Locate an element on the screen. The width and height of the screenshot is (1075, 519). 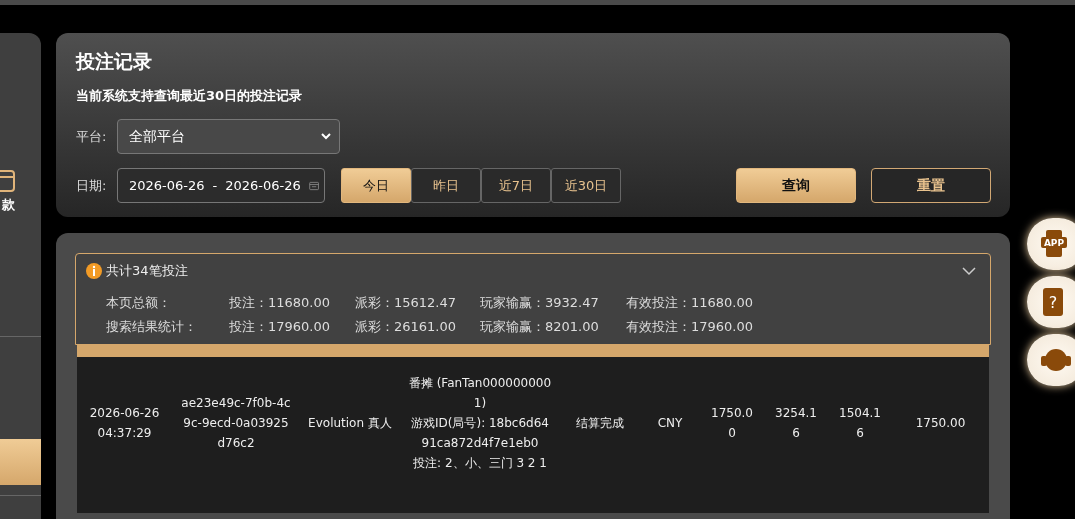
table-cell-text: 1504.16 is located at coordinates (860, 423).